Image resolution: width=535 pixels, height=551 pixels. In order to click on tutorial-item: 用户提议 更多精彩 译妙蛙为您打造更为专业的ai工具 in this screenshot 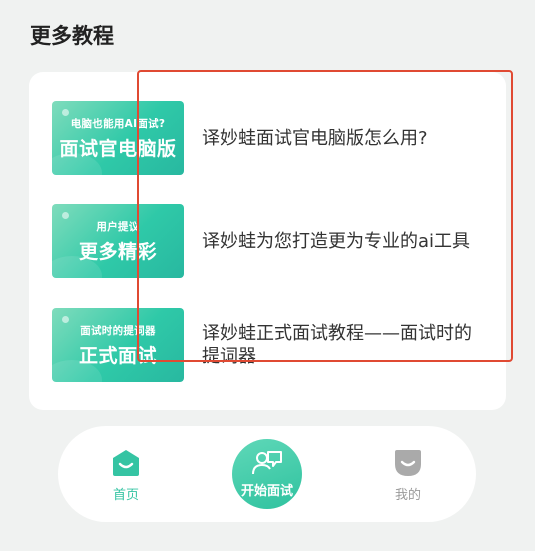, I will do `click(272, 241)`.